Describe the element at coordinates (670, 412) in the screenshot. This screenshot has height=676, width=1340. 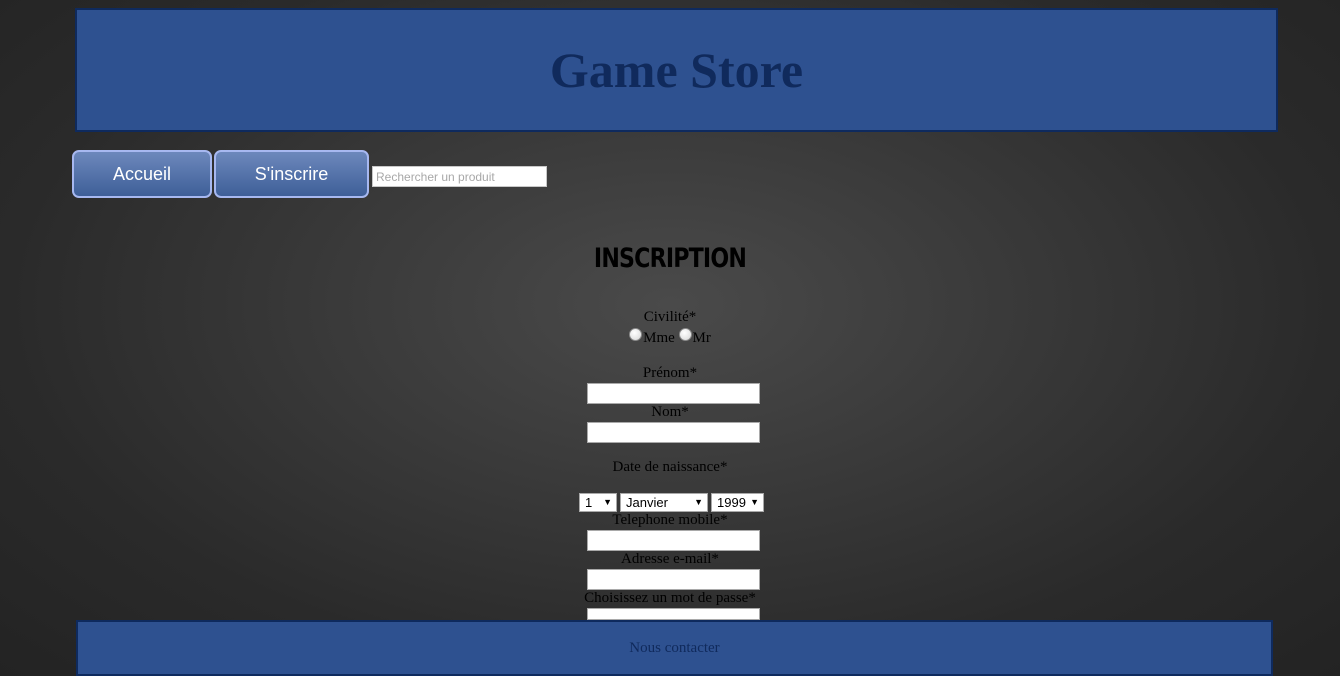
I see `lastname-label: Nom*` at that location.